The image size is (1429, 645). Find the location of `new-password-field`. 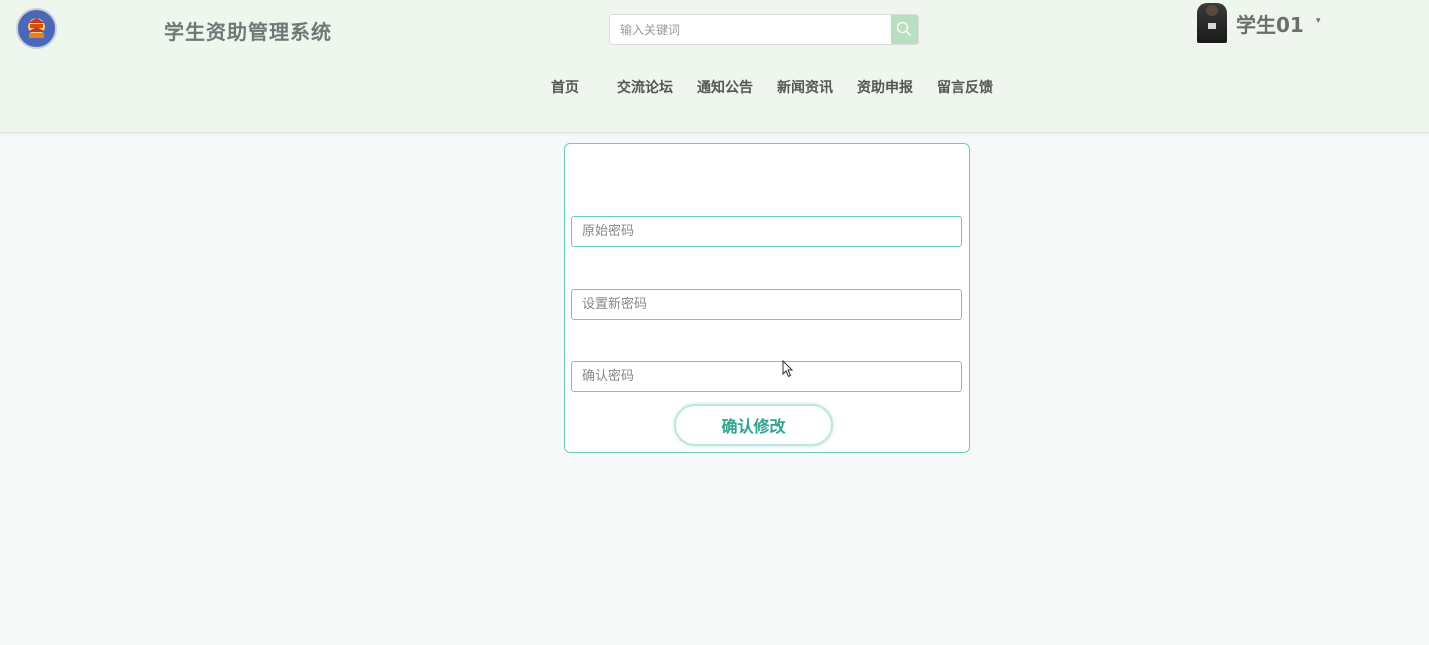

new-password-field is located at coordinates (766, 304).